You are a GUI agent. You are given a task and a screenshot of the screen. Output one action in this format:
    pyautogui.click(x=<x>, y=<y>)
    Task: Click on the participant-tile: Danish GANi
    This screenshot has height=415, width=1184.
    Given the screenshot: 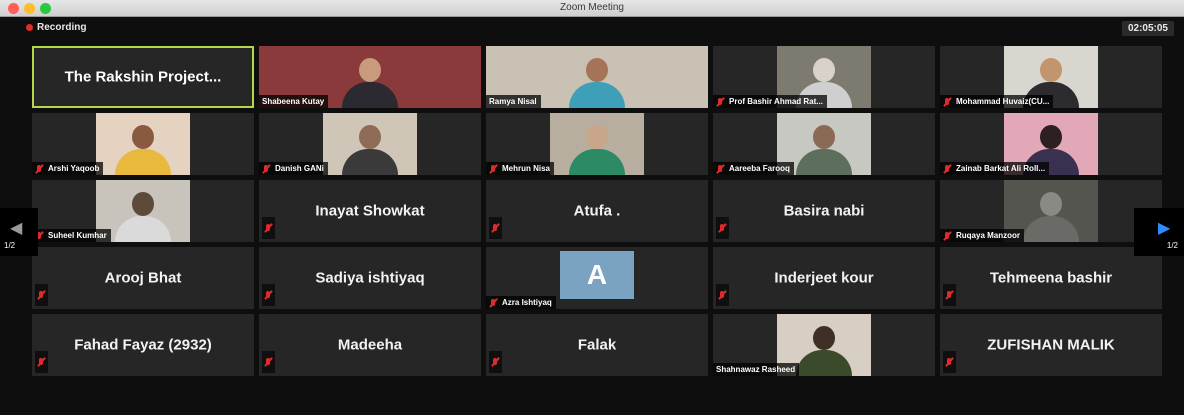 What is the action you would take?
    pyautogui.click(x=370, y=144)
    